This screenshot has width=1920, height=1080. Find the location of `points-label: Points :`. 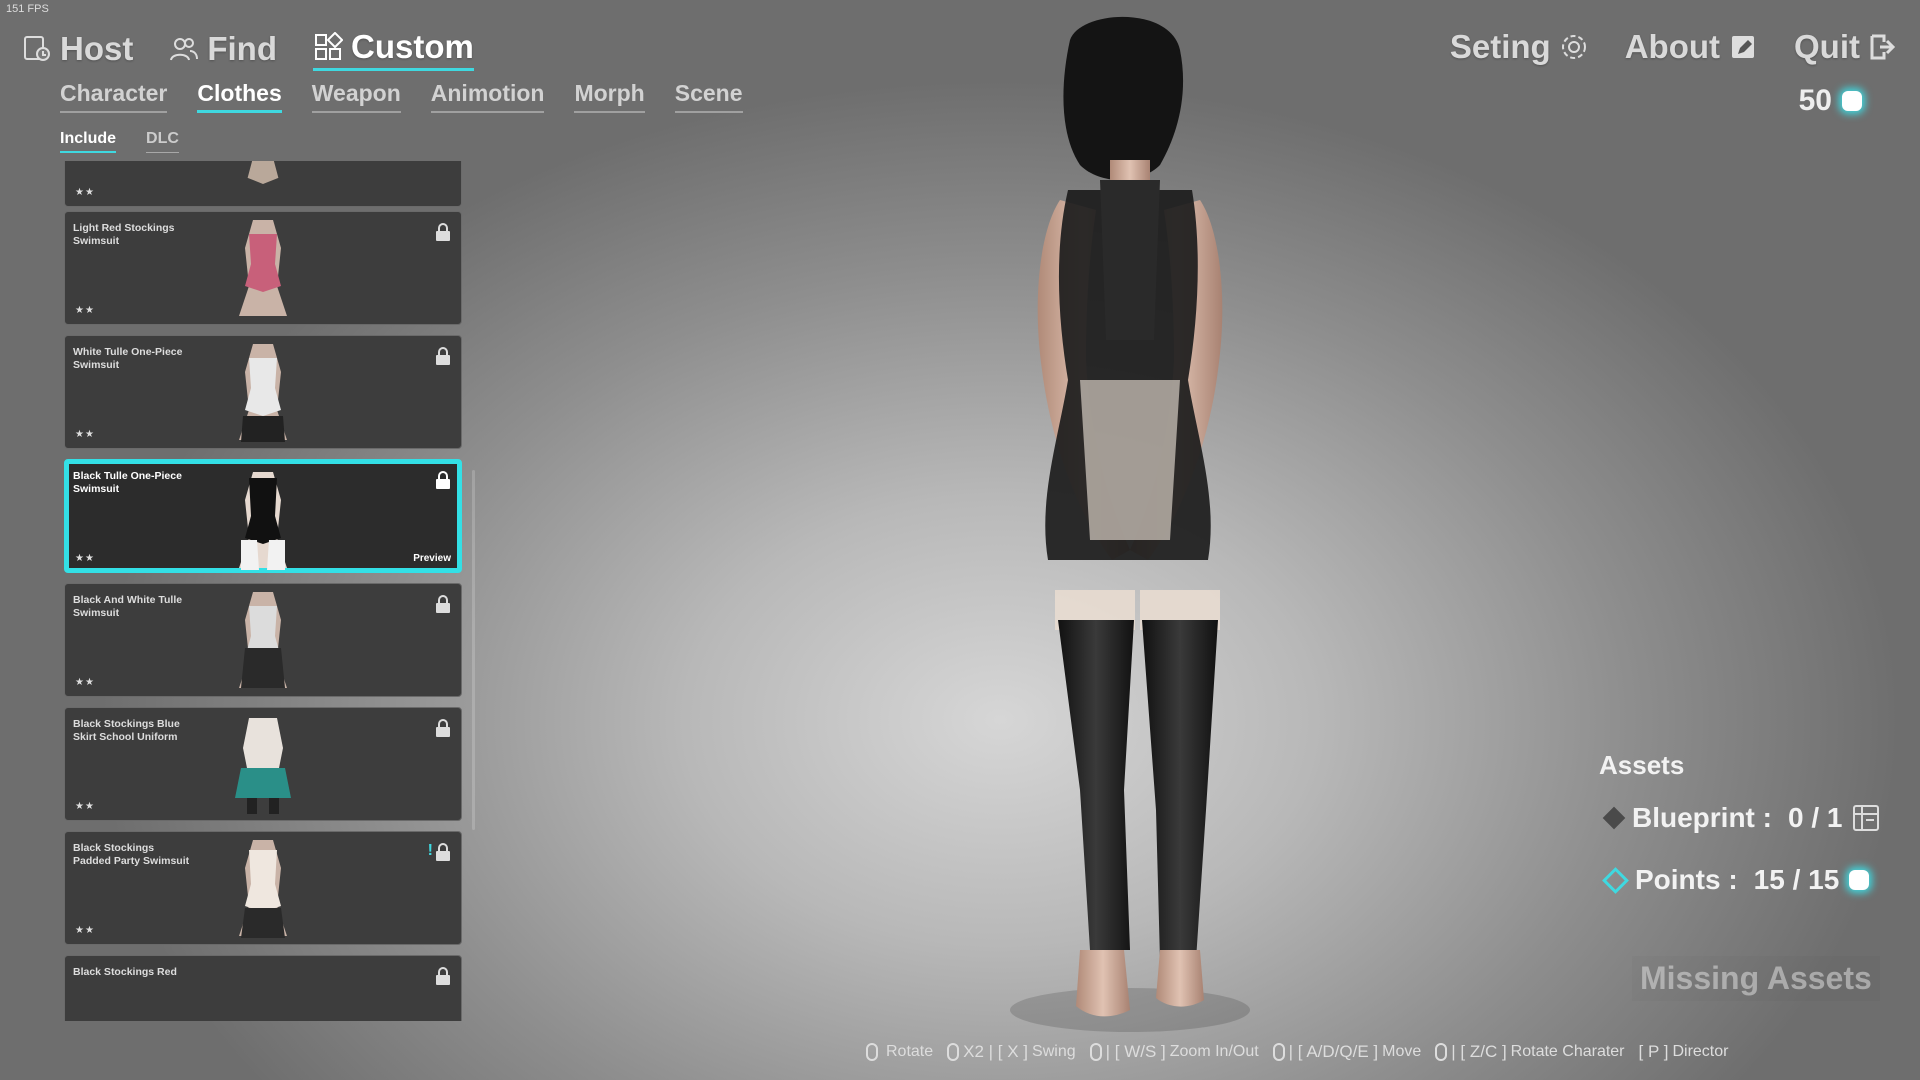

points-label: Points : is located at coordinates (1686, 879).